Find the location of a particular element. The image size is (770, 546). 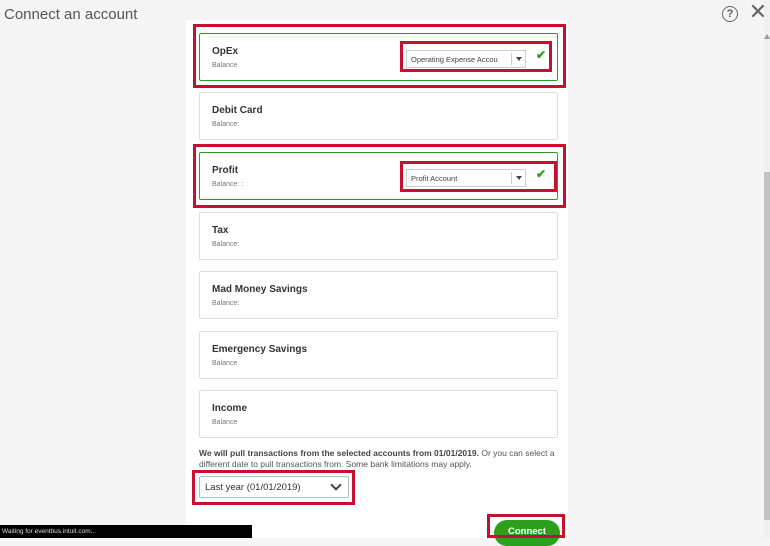

scrollbar is located at coordinates (767, 269).